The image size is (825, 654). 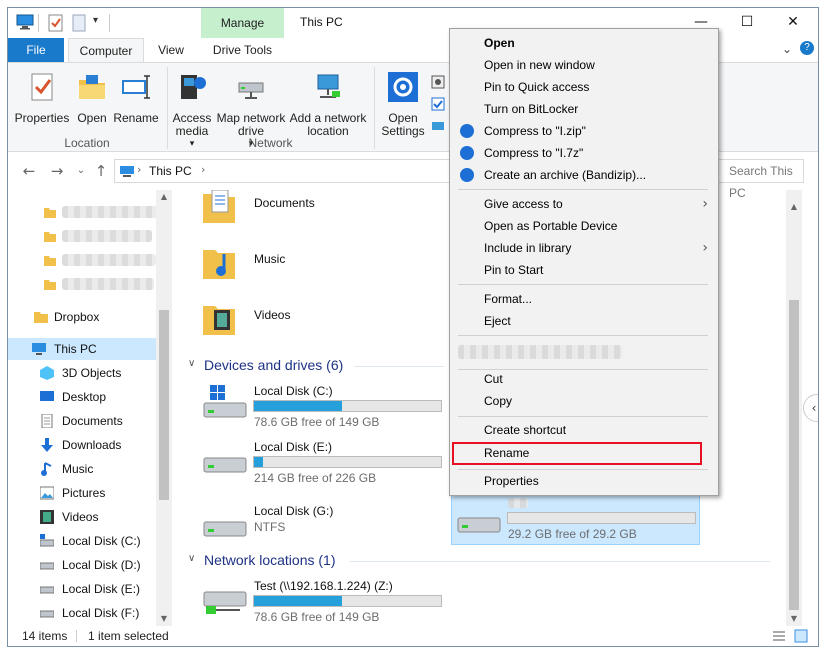 What do you see at coordinates (225, 603) in the screenshot?
I see `network-drive-icon` at bounding box center [225, 603].